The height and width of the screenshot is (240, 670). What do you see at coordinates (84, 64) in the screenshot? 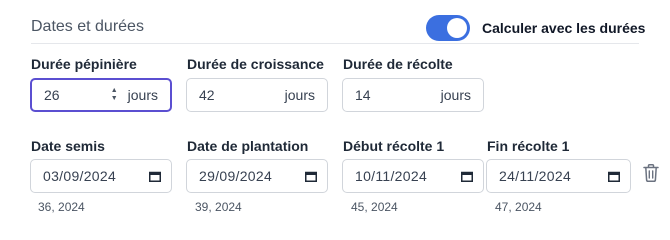
I see `nursery-duration-label: Durée pépinière` at bounding box center [84, 64].